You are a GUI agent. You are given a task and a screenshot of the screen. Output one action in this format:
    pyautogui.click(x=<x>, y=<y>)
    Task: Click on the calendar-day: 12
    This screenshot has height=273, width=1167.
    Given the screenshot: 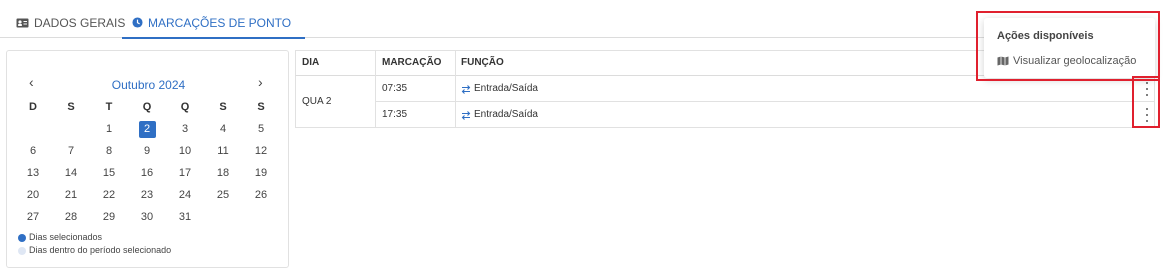 What is the action you would take?
    pyautogui.click(x=261, y=151)
    